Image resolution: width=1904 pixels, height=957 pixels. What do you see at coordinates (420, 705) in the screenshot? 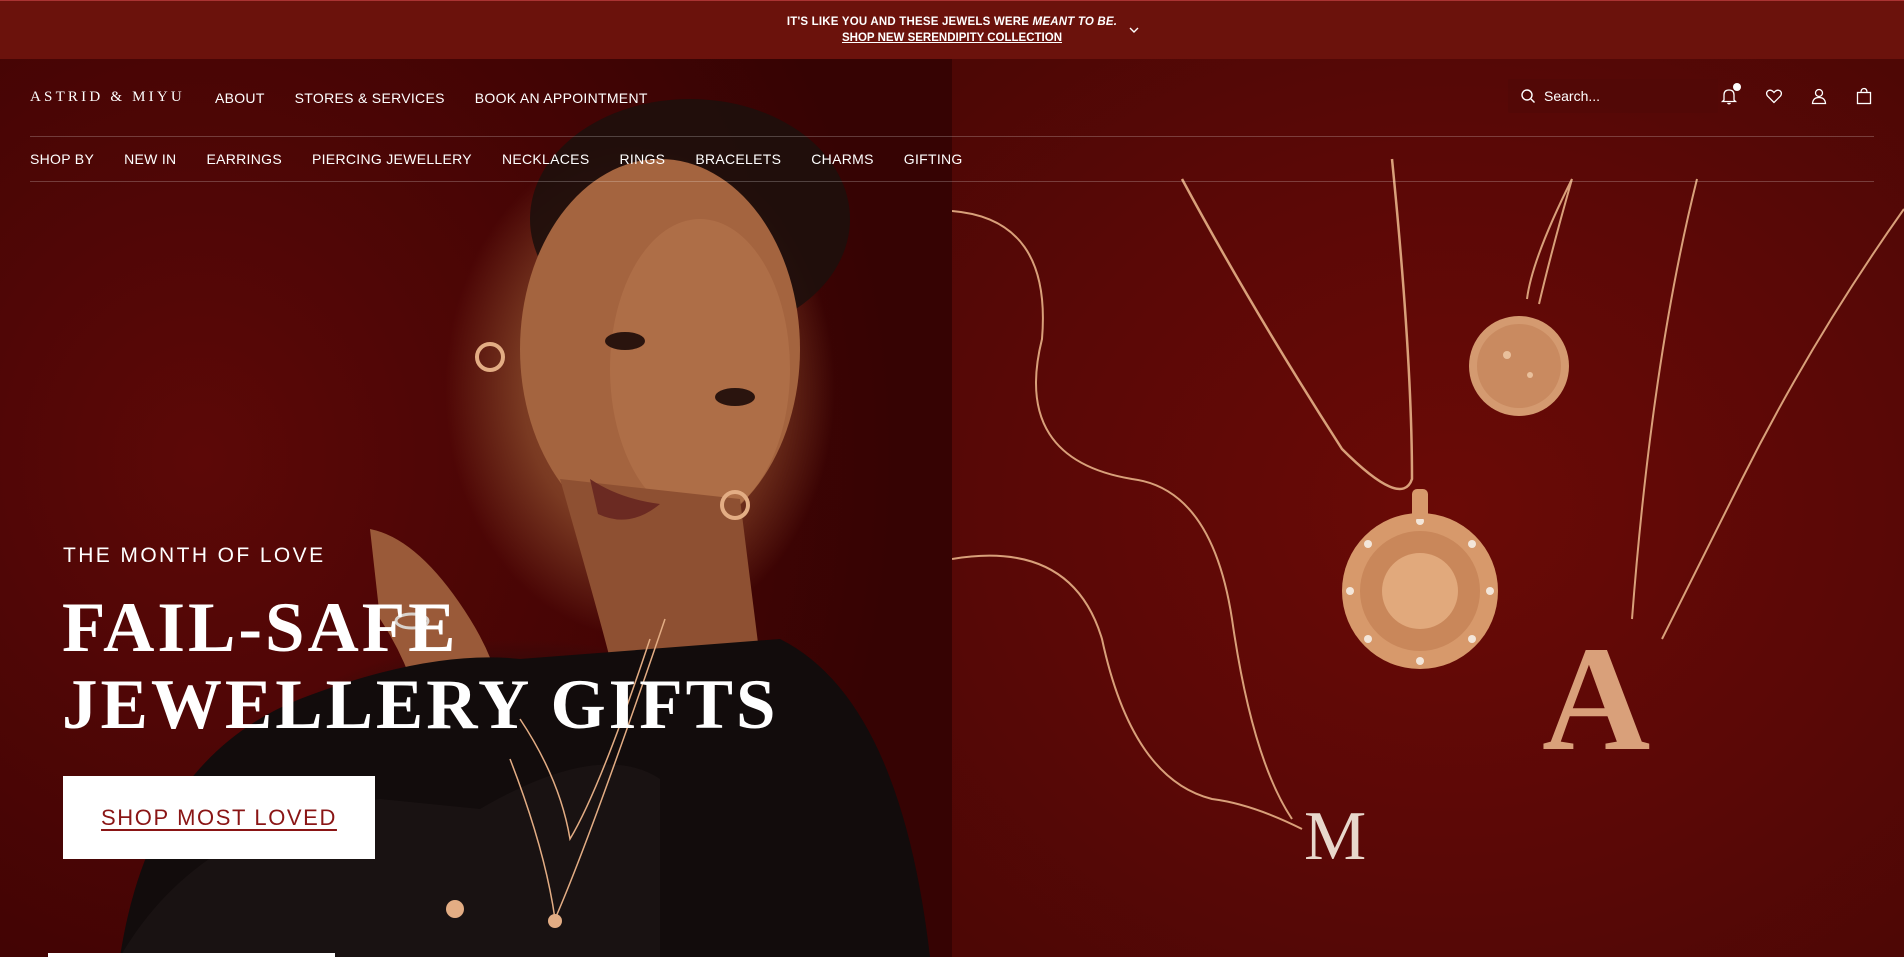
I see `hero-headline-line-2: JEWELLERY GIFTS` at bounding box center [420, 705].